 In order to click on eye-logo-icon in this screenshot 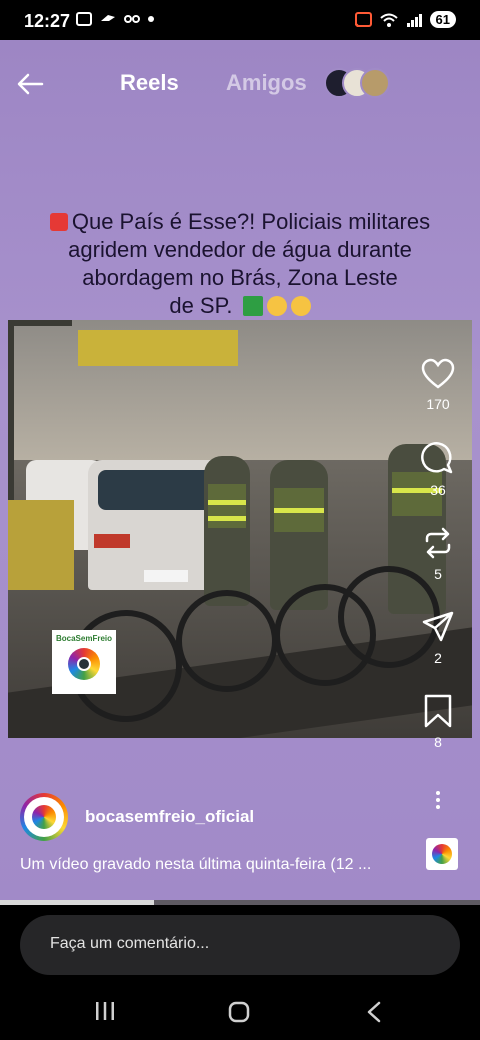, I will do `click(84, 664)`.